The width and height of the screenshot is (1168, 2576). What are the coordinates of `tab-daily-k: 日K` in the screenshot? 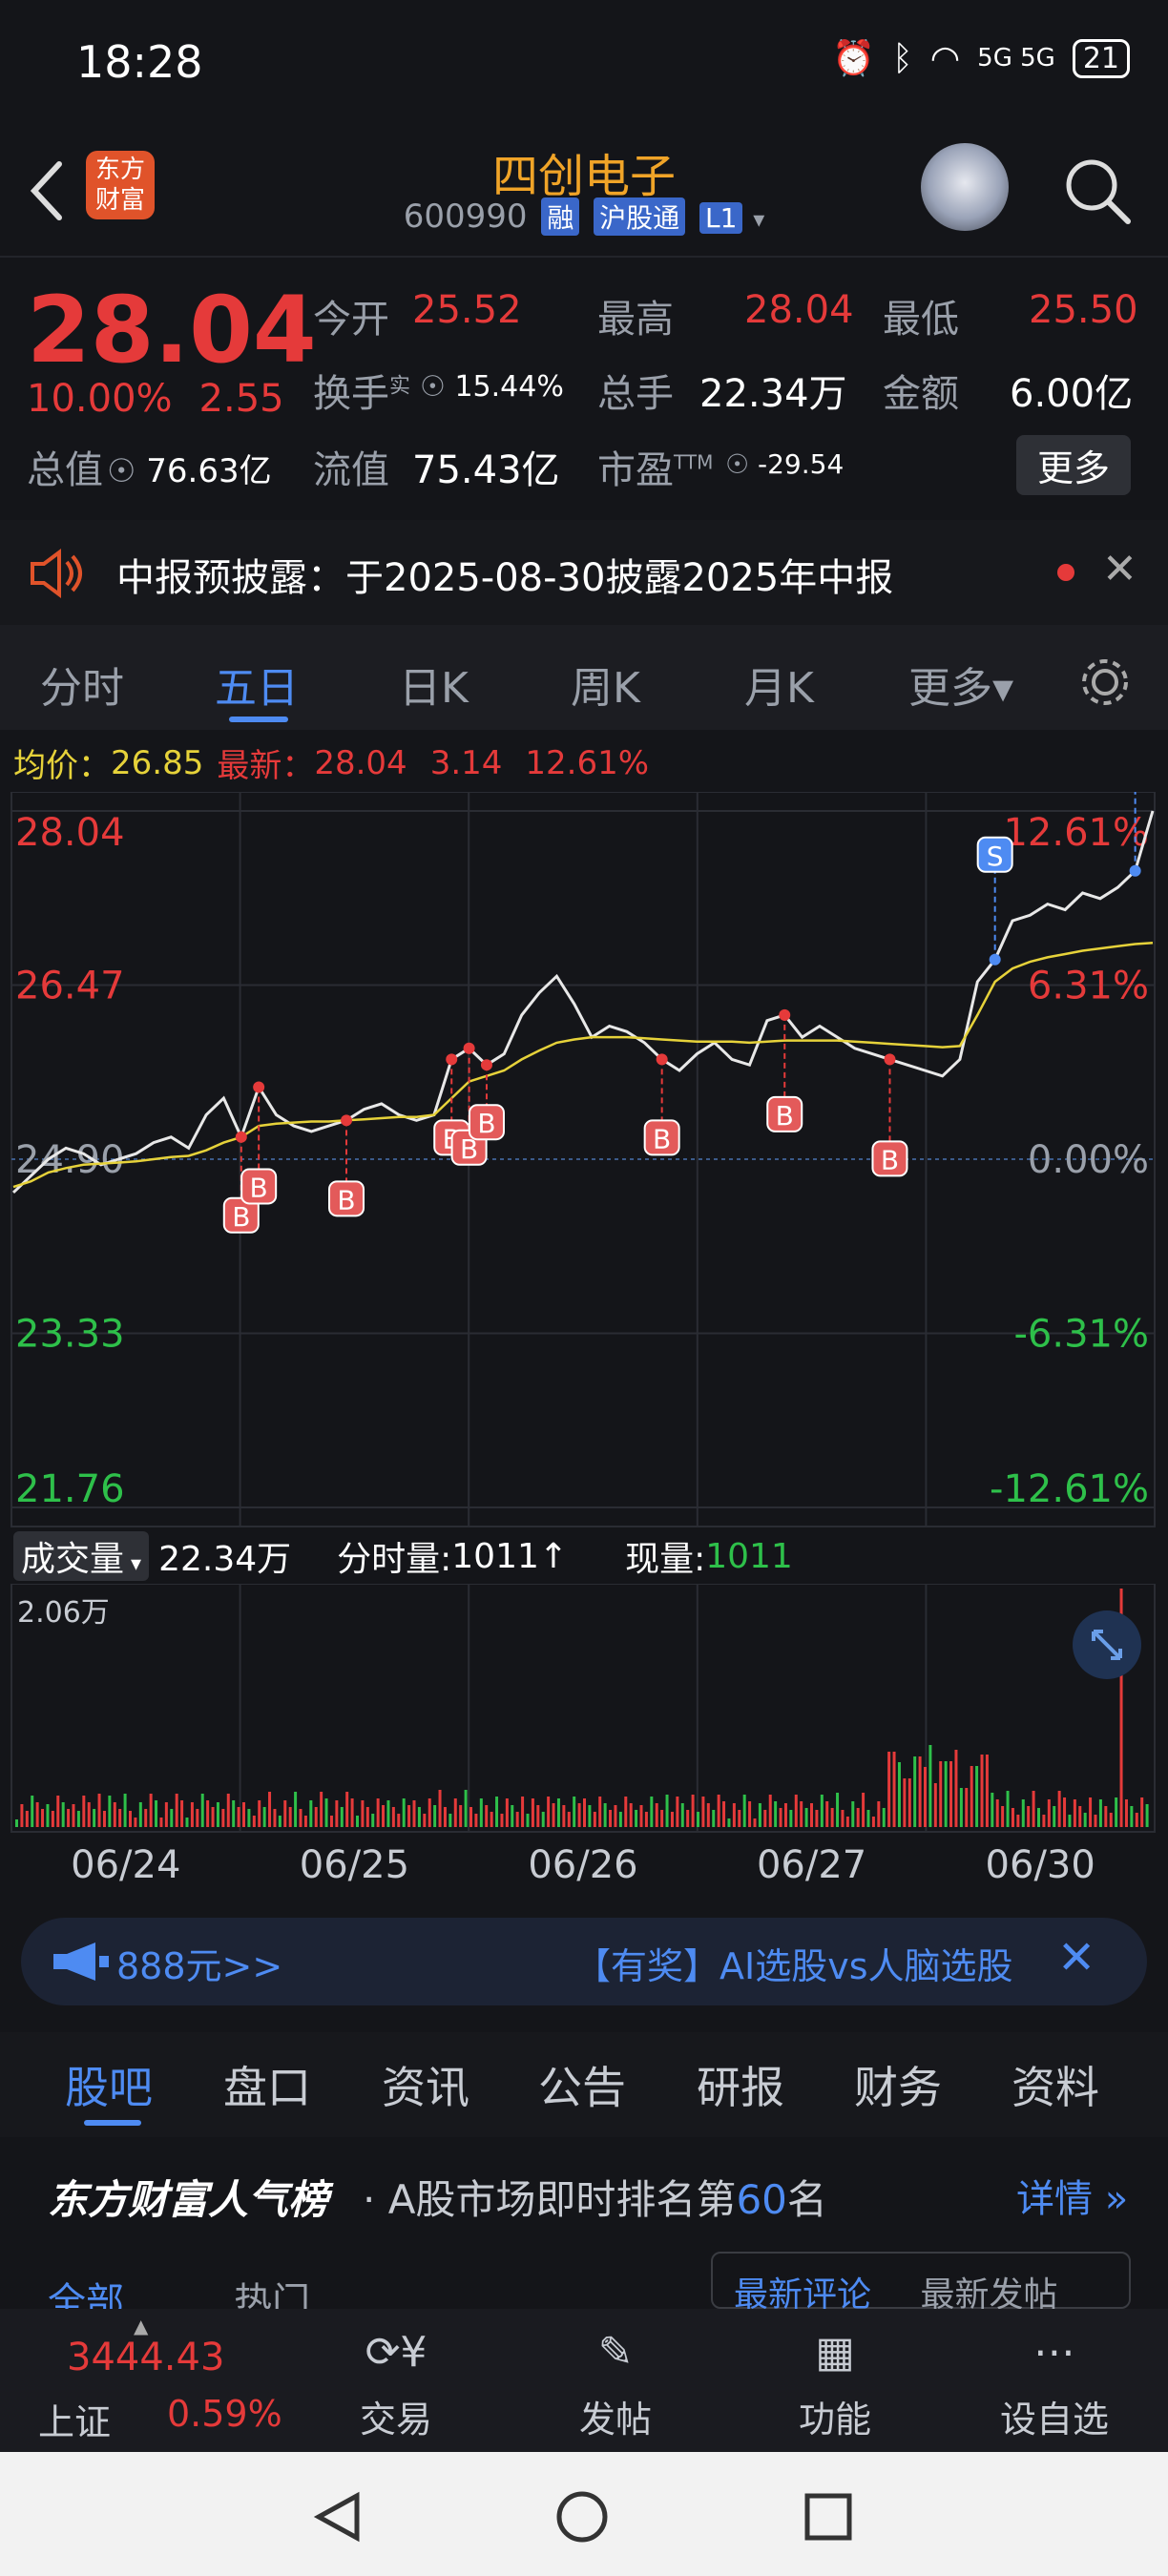 It's located at (434, 684).